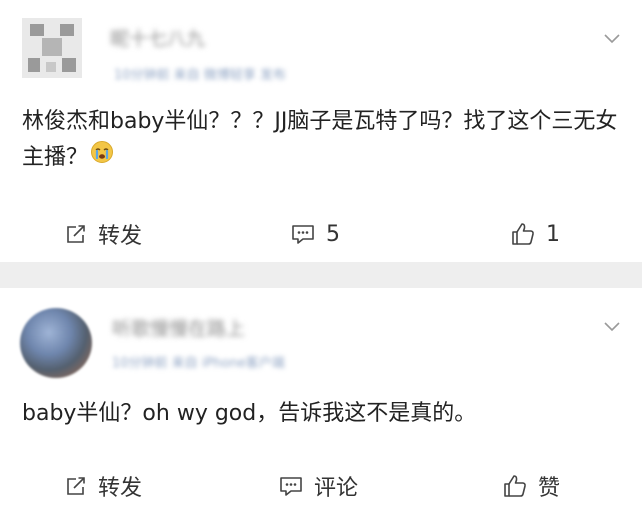  Describe the element at coordinates (249, 413) in the screenshot. I see `comment-text: baby半仙？oh wy god，告诉我这不是真的。` at that location.